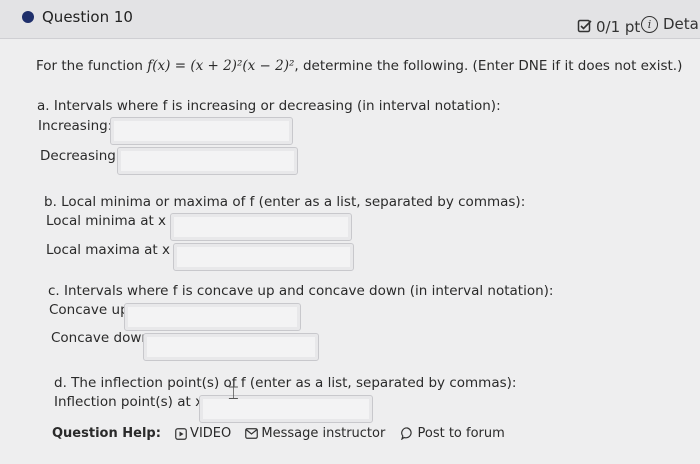 The height and width of the screenshot is (464, 700). I want to click on prompt-lead: For the function, so click(89, 66).